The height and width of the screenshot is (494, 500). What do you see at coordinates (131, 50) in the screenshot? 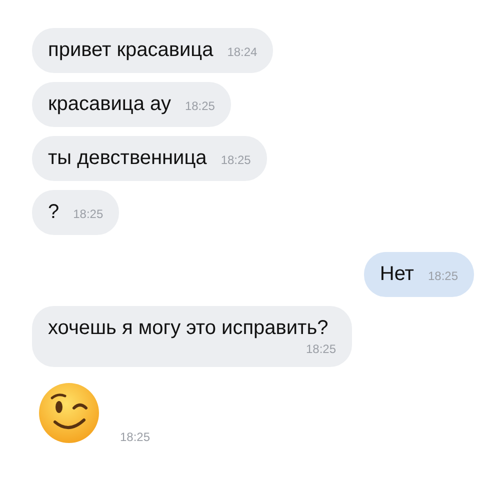
I see `message-text: привет красавица` at bounding box center [131, 50].